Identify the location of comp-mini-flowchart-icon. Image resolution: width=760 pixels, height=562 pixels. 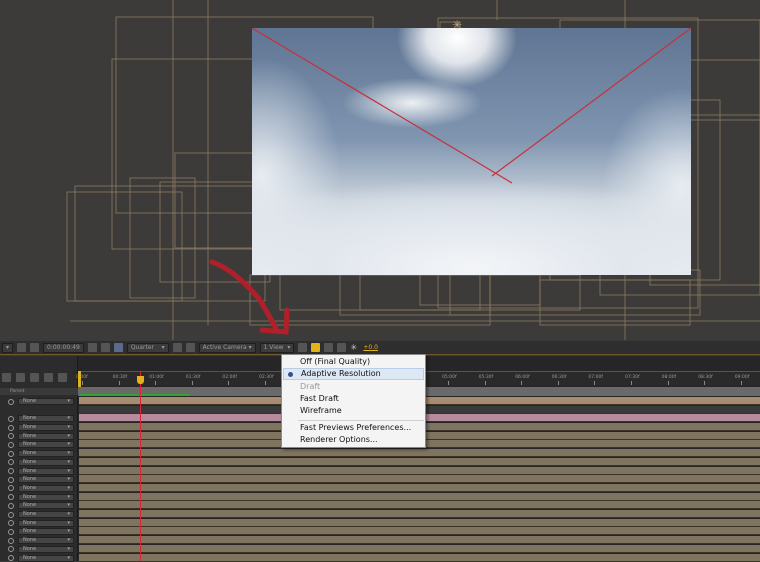
(6, 377).